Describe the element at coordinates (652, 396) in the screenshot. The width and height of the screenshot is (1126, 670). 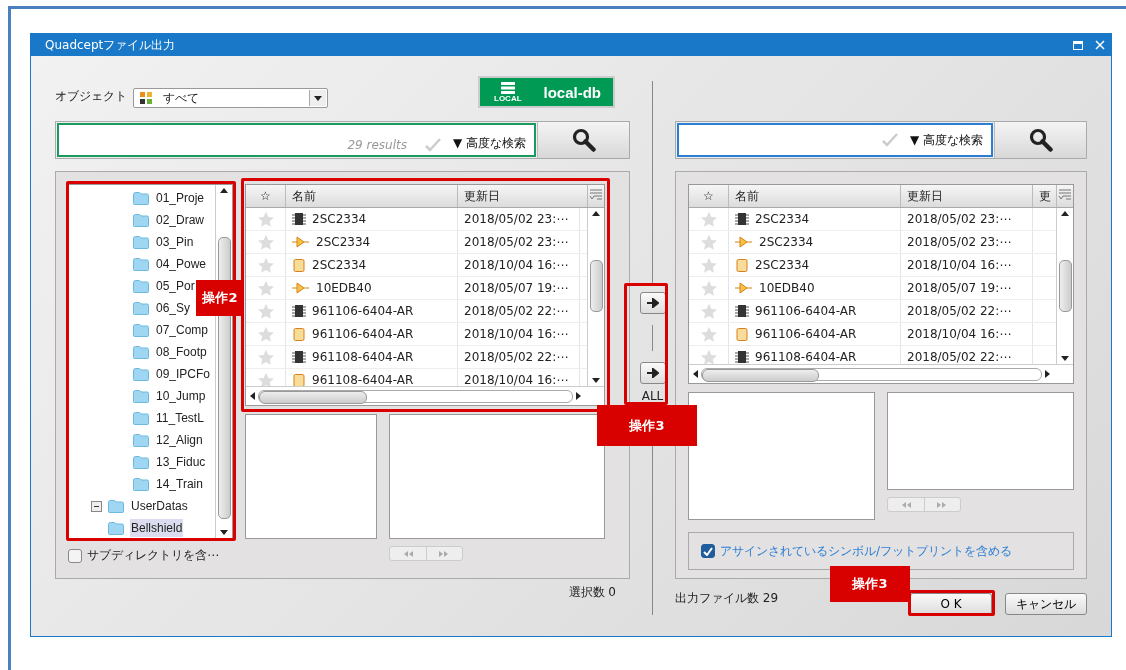
I see `all-label: ALL` at that location.